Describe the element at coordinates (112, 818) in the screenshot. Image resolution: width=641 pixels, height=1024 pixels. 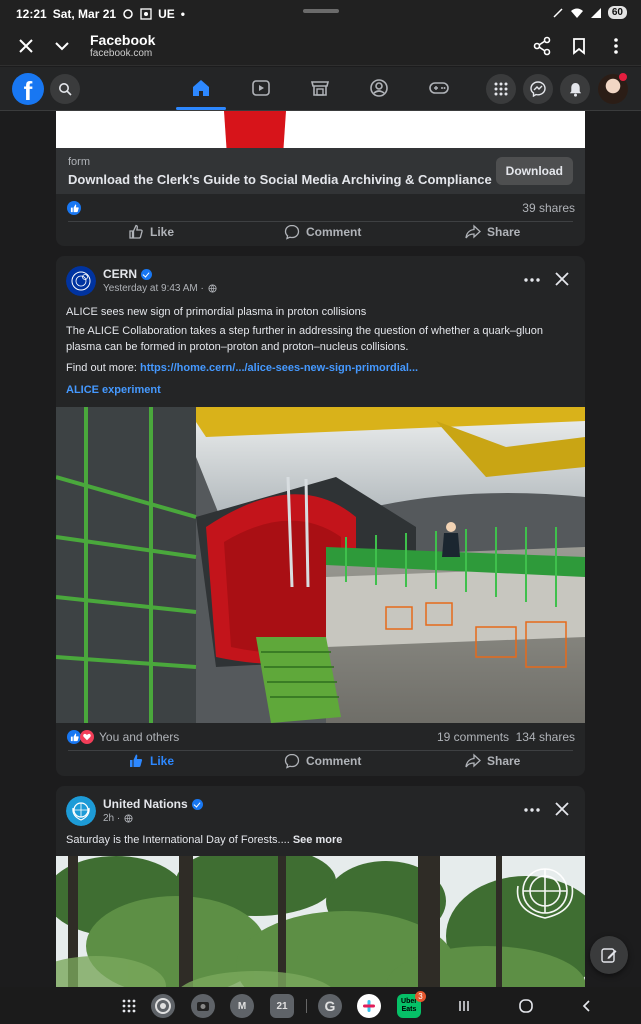
I see `timestamp-text: 2h ·` at that location.